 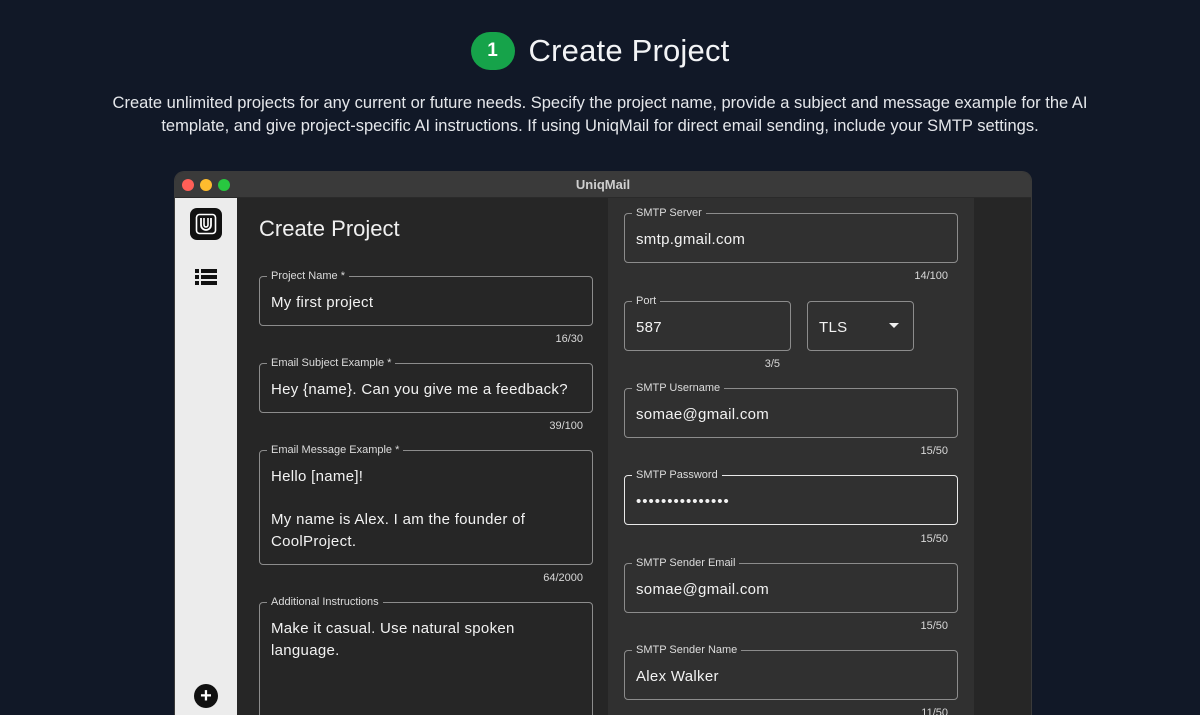 What do you see at coordinates (687, 650) in the screenshot?
I see `smtp-sender-name-label: SMTP Sender Name` at bounding box center [687, 650].